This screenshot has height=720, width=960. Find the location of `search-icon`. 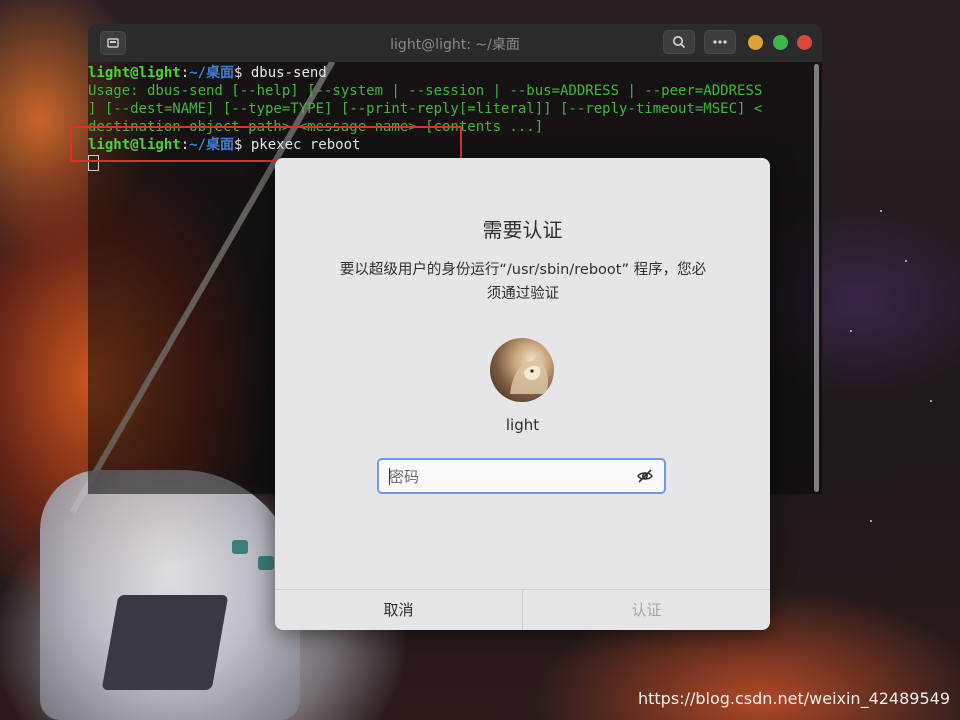

search-icon is located at coordinates (679, 42).